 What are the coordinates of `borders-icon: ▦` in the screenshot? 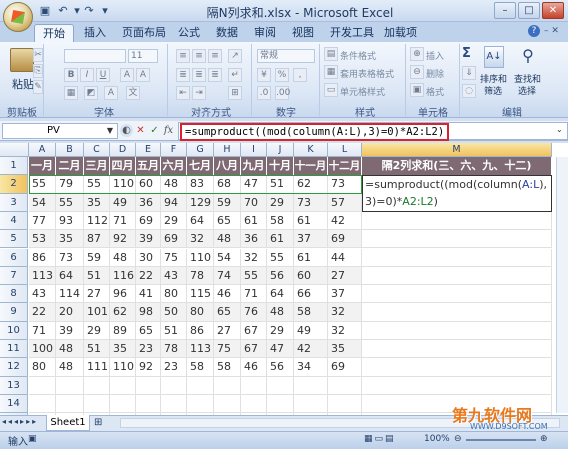 It's located at (71, 93).